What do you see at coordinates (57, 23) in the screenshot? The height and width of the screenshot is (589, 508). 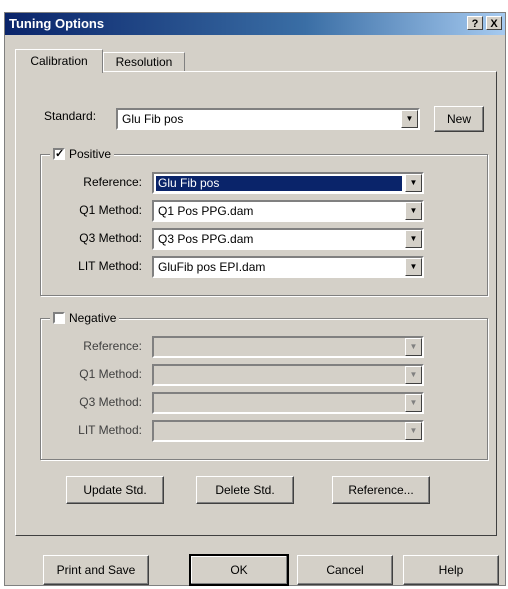 I see `window-title: Tuning Options` at bounding box center [57, 23].